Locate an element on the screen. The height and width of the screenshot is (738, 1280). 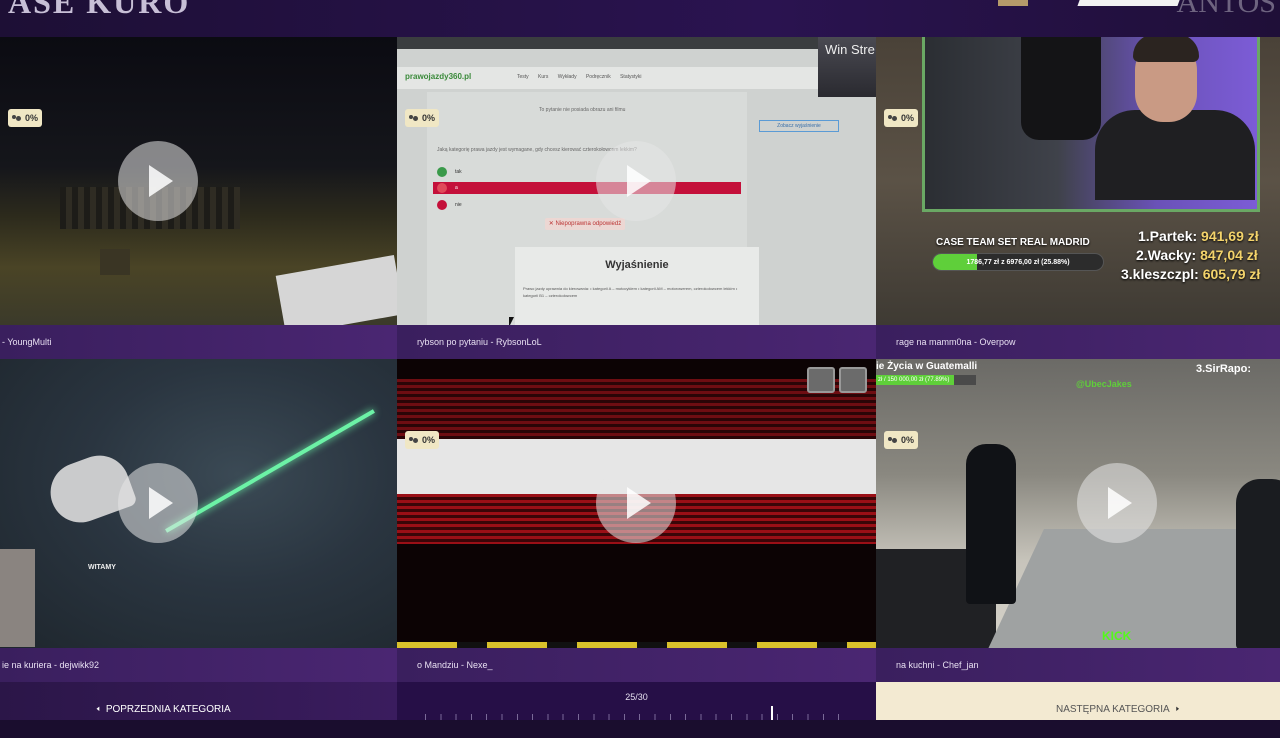
no-video-text: To pytanie nie posiada obrazu ani filmu is located at coordinates (582, 110).